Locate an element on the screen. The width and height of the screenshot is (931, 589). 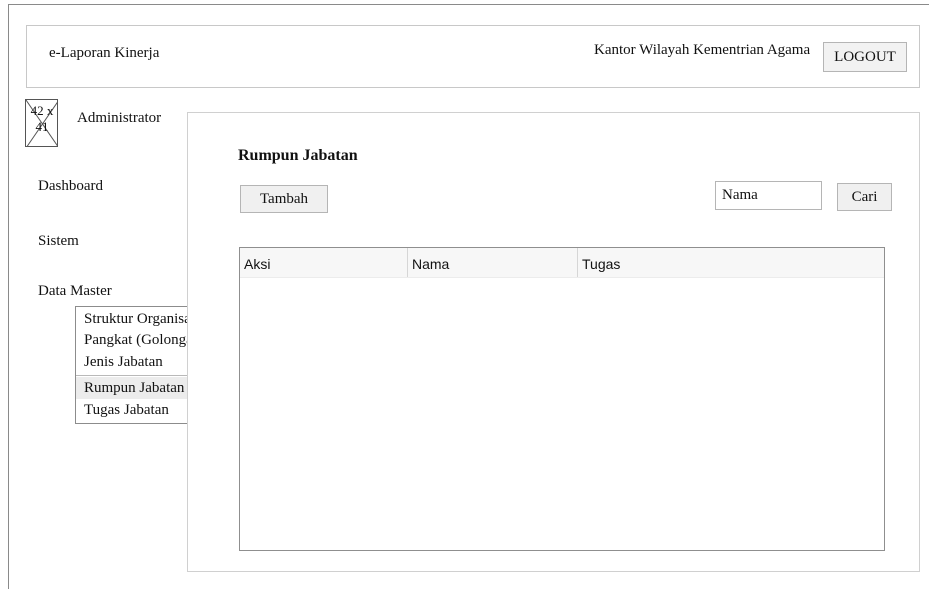
table-header: Aksi Nama Tugas is located at coordinates (562, 263).